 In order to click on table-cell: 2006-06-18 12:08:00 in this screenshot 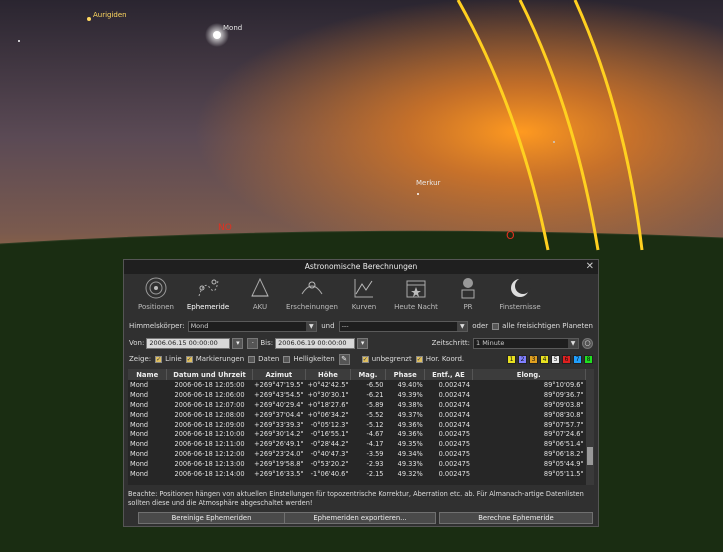, I will do `click(209, 414)`.